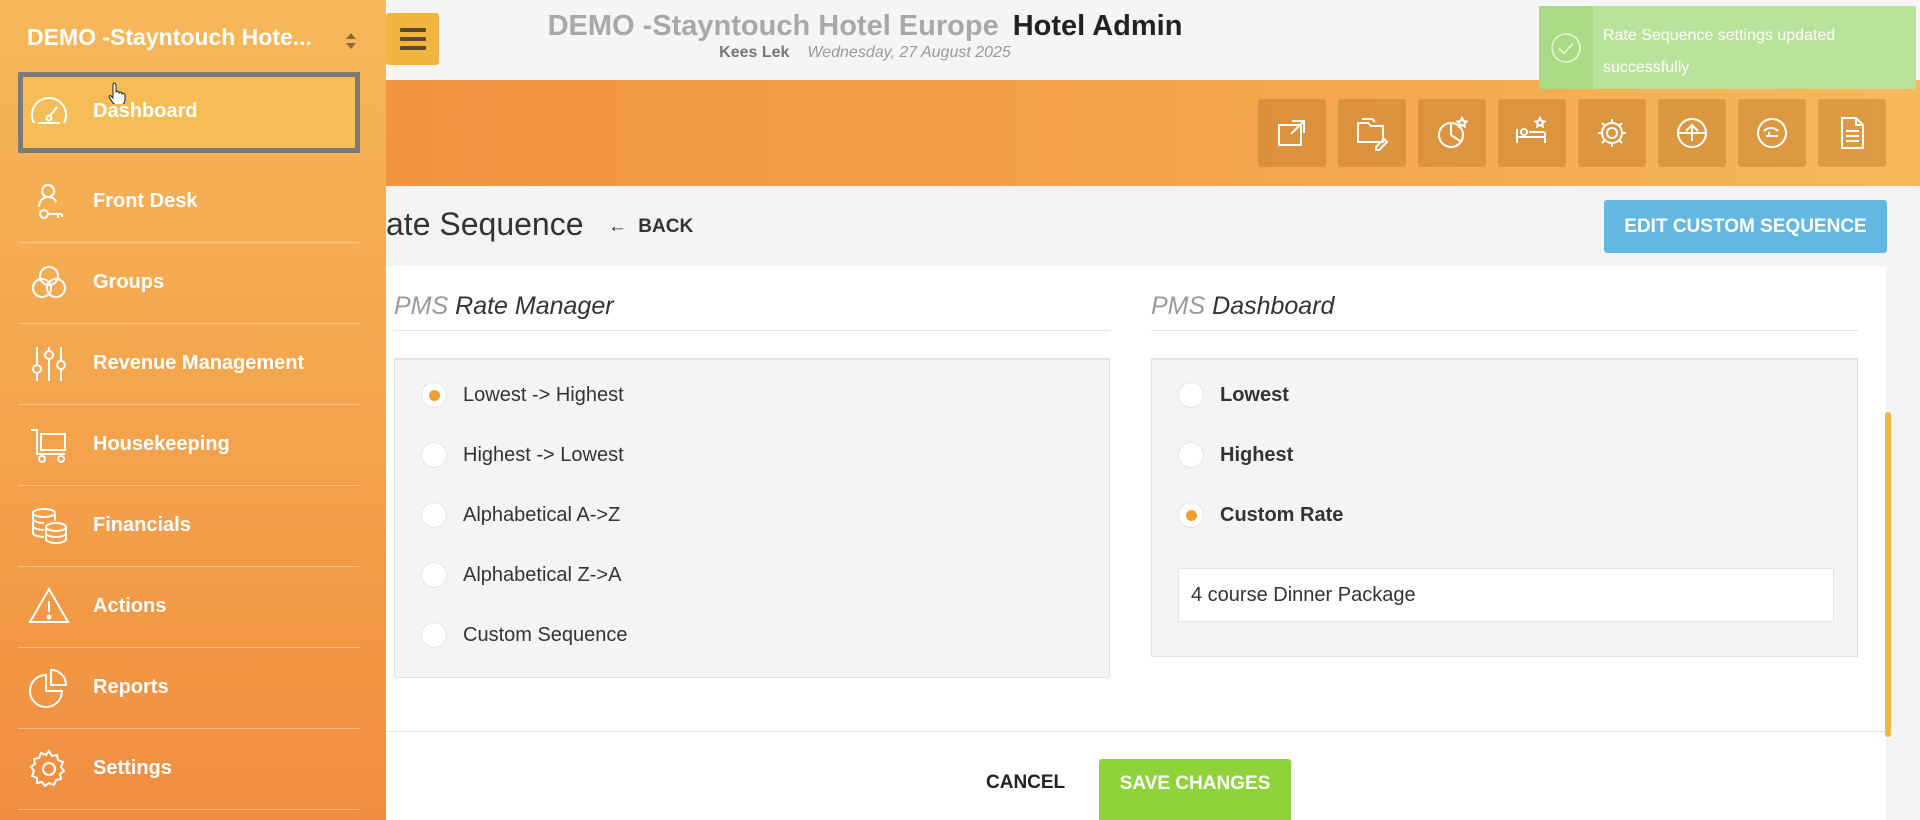 This screenshot has width=1920, height=820. What do you see at coordinates (1025, 783) in the screenshot?
I see `cancel-button: CANCEL` at bounding box center [1025, 783].